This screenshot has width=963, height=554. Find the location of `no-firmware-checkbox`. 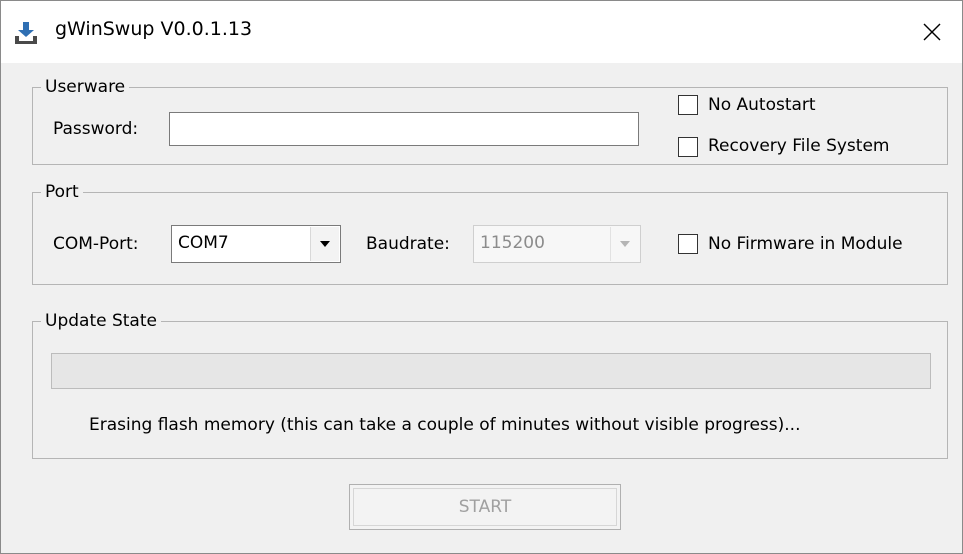

no-firmware-checkbox is located at coordinates (688, 244).